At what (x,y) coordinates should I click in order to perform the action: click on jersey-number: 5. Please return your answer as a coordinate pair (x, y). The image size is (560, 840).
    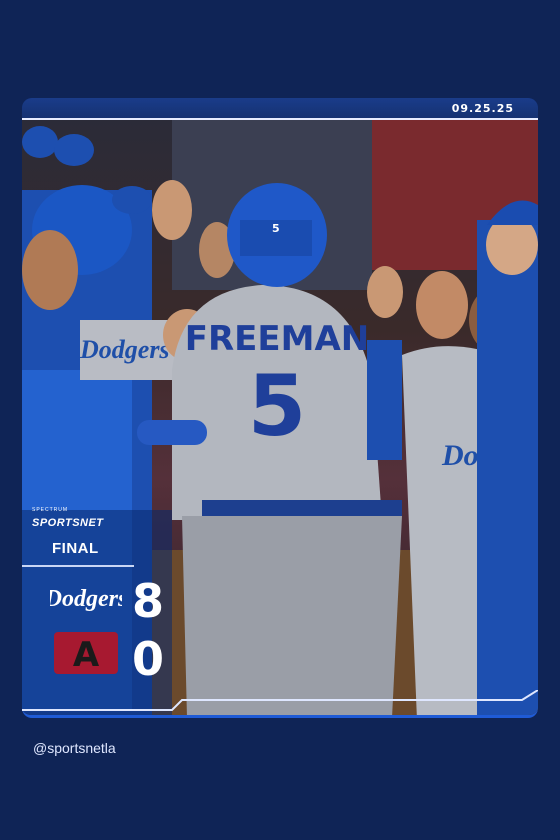
    Looking at the image, I should click on (277, 406).